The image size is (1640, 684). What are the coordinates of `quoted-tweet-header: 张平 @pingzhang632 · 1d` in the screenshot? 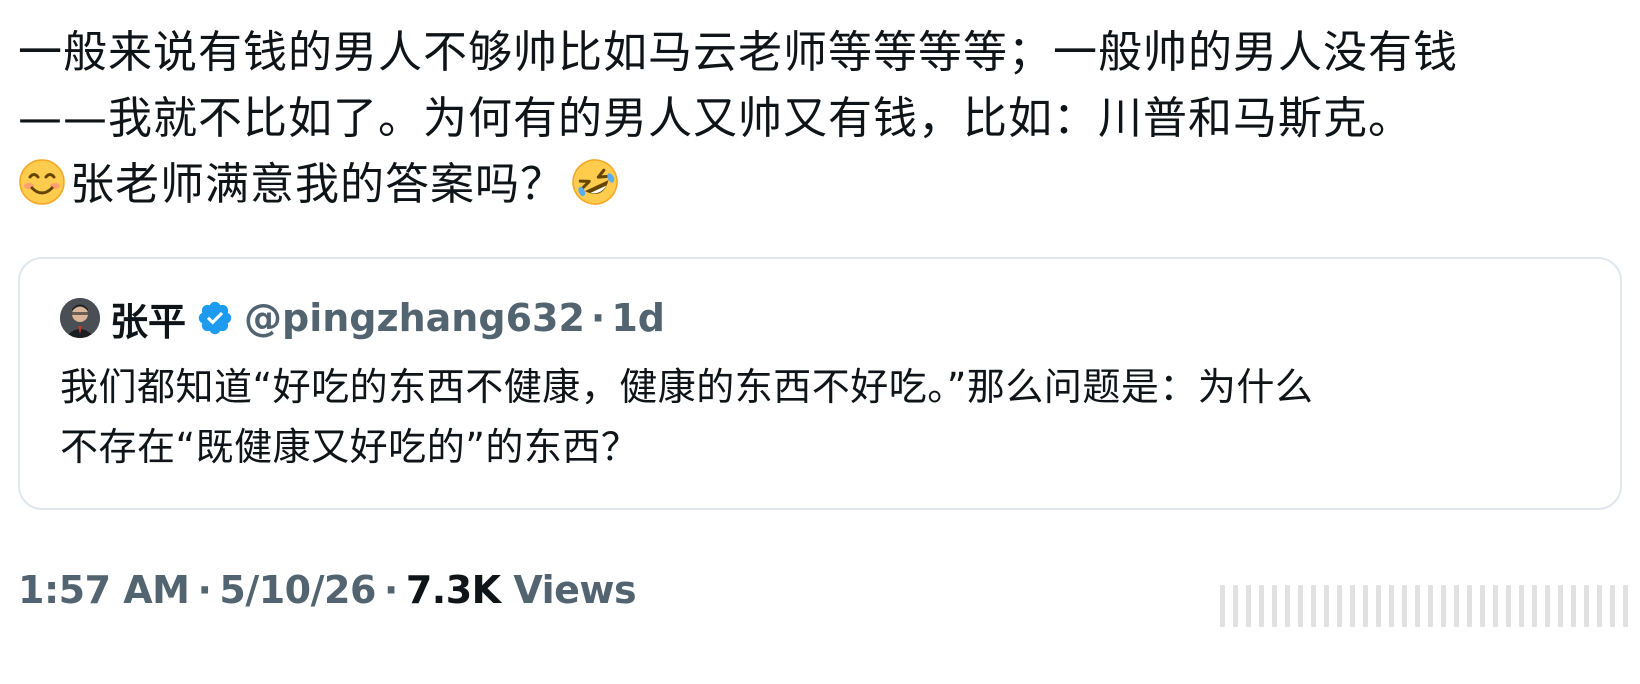 It's located at (362, 318).